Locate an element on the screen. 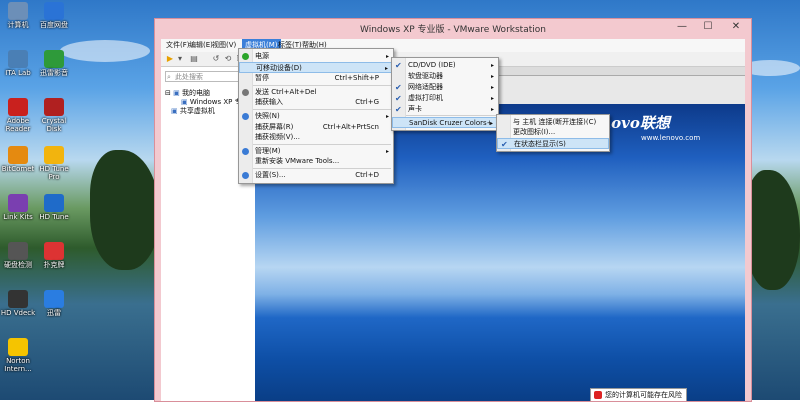 The height and width of the screenshot is (402, 800). shortcut-label: 计算机 is located at coordinates (18, 25).